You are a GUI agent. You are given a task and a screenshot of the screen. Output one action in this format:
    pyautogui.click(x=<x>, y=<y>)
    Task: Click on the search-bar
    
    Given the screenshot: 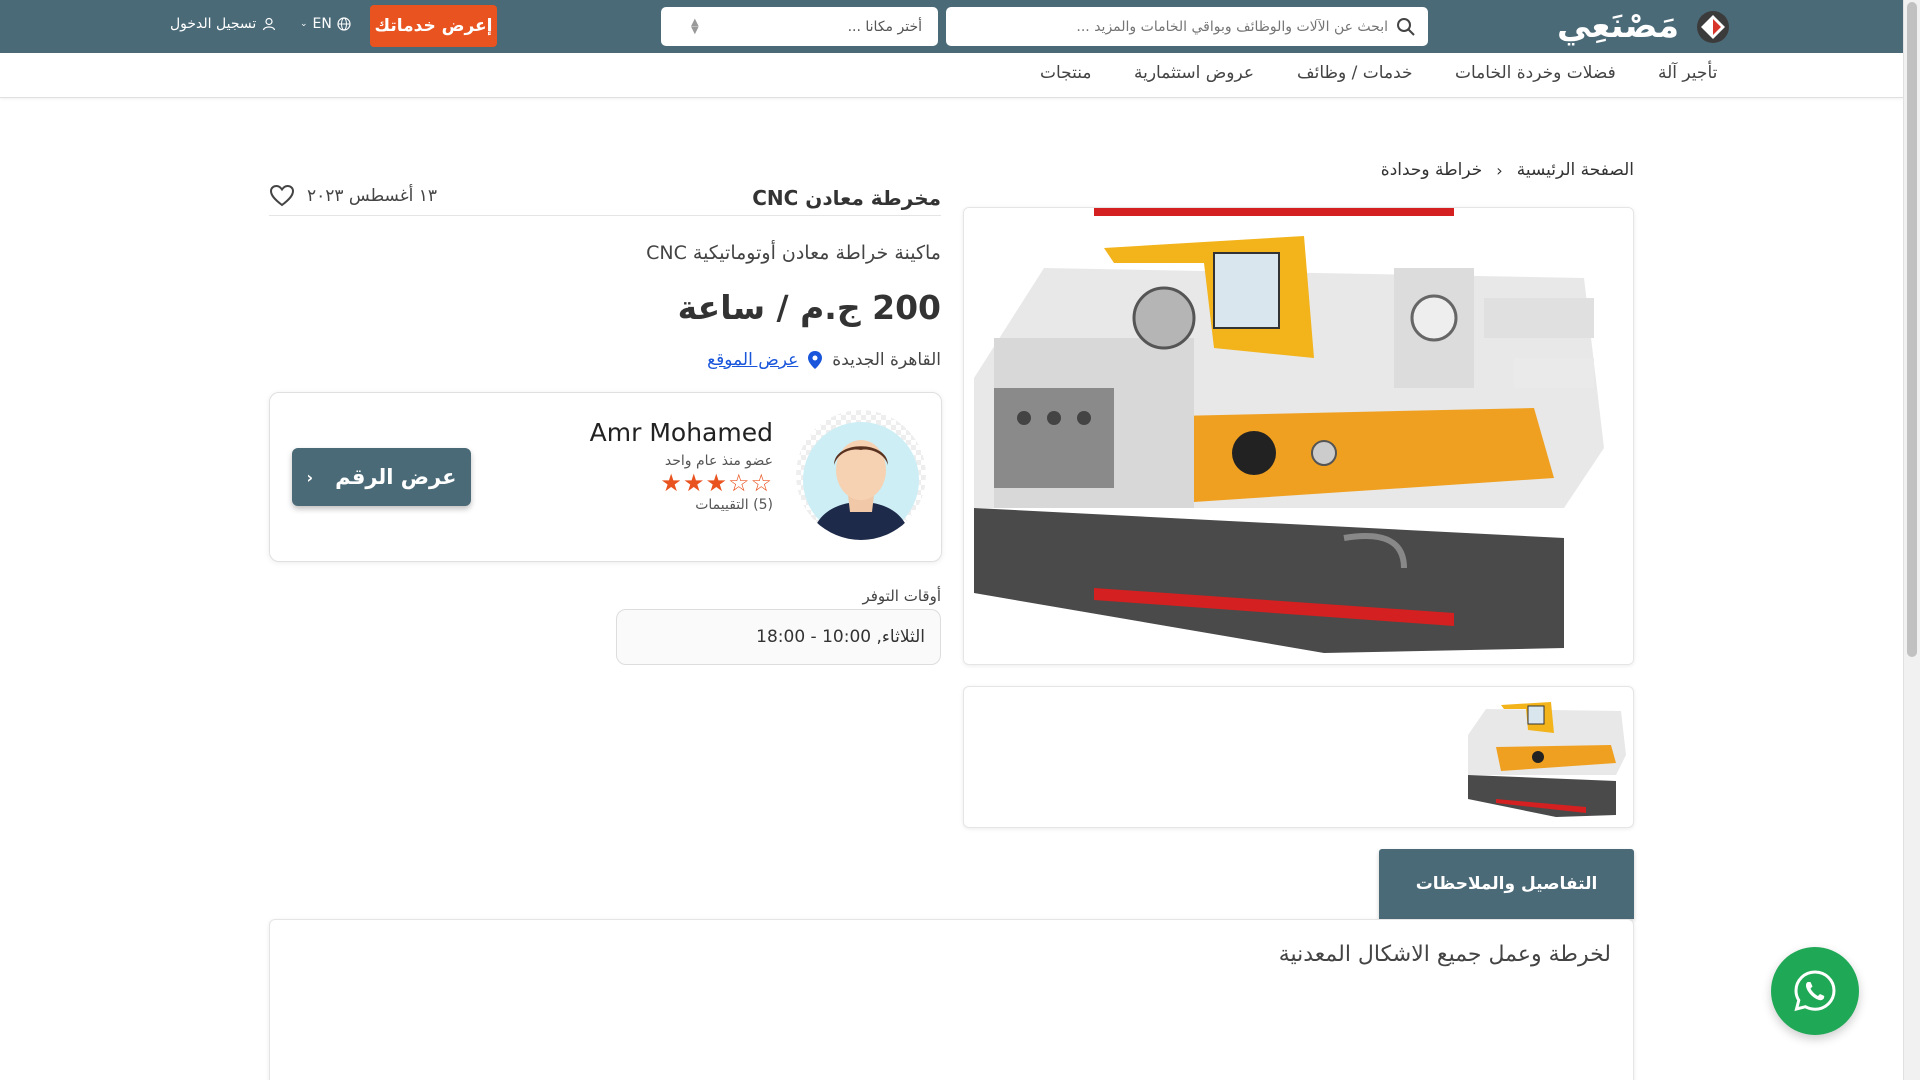 What is the action you would take?
    pyautogui.click(x=1187, y=26)
    